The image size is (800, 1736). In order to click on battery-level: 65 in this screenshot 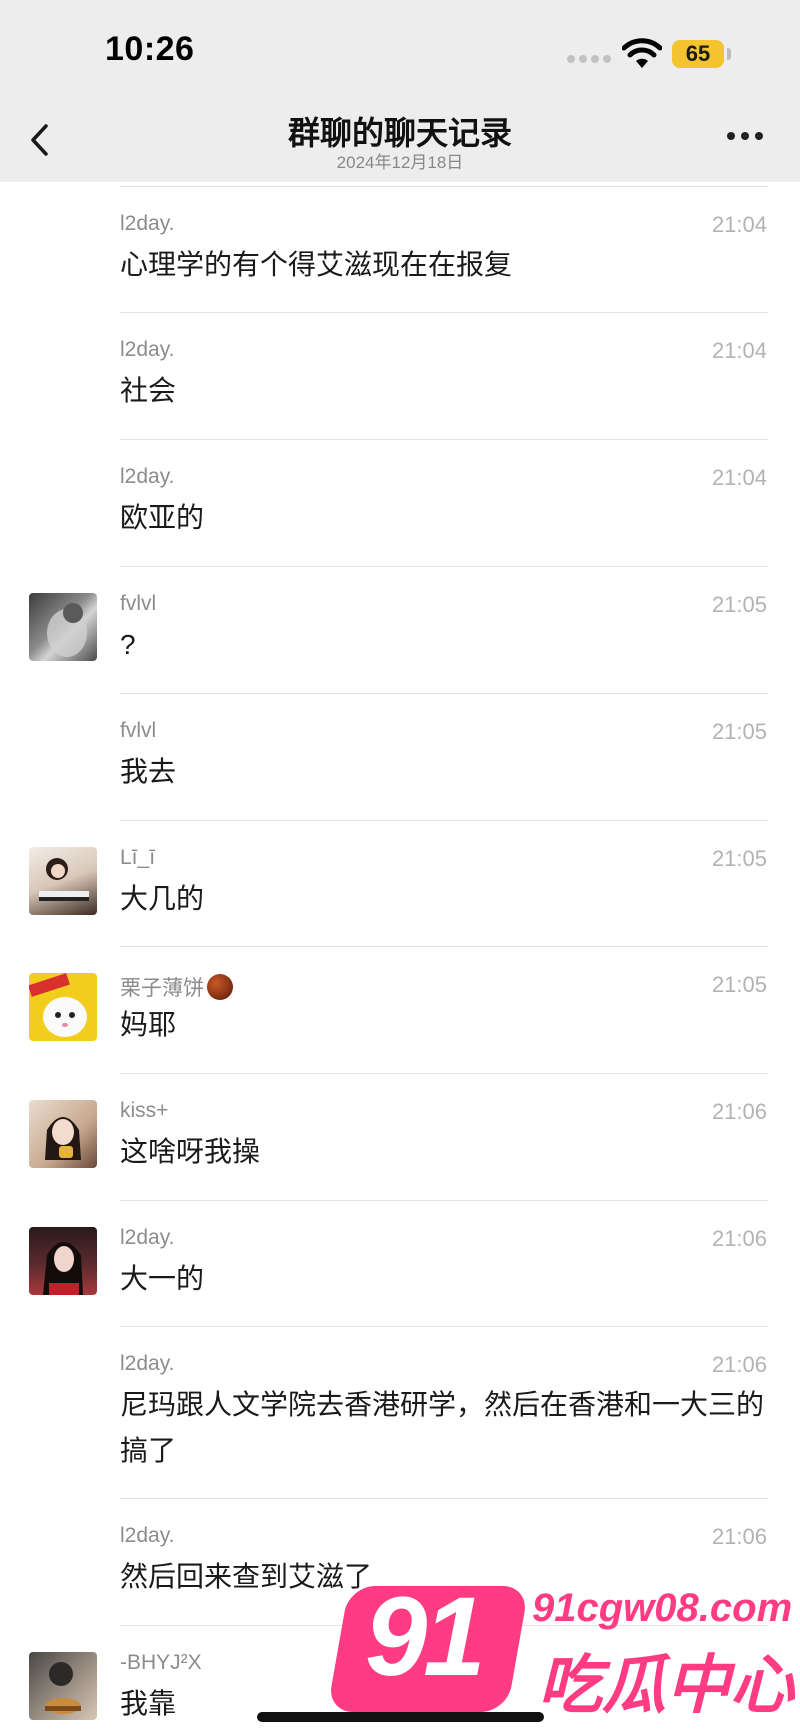, I will do `click(698, 54)`.